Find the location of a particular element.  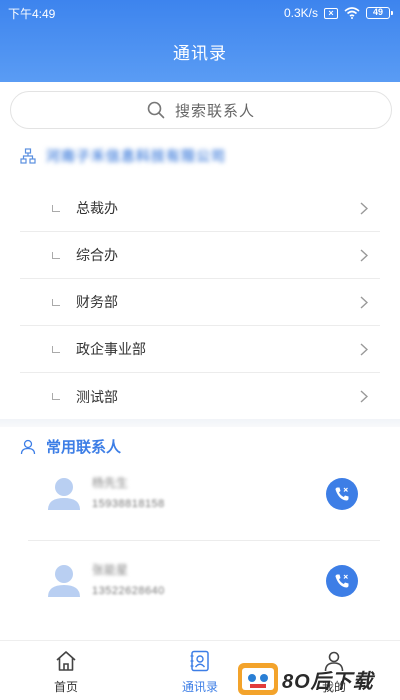

search-icon is located at coordinates (156, 110).